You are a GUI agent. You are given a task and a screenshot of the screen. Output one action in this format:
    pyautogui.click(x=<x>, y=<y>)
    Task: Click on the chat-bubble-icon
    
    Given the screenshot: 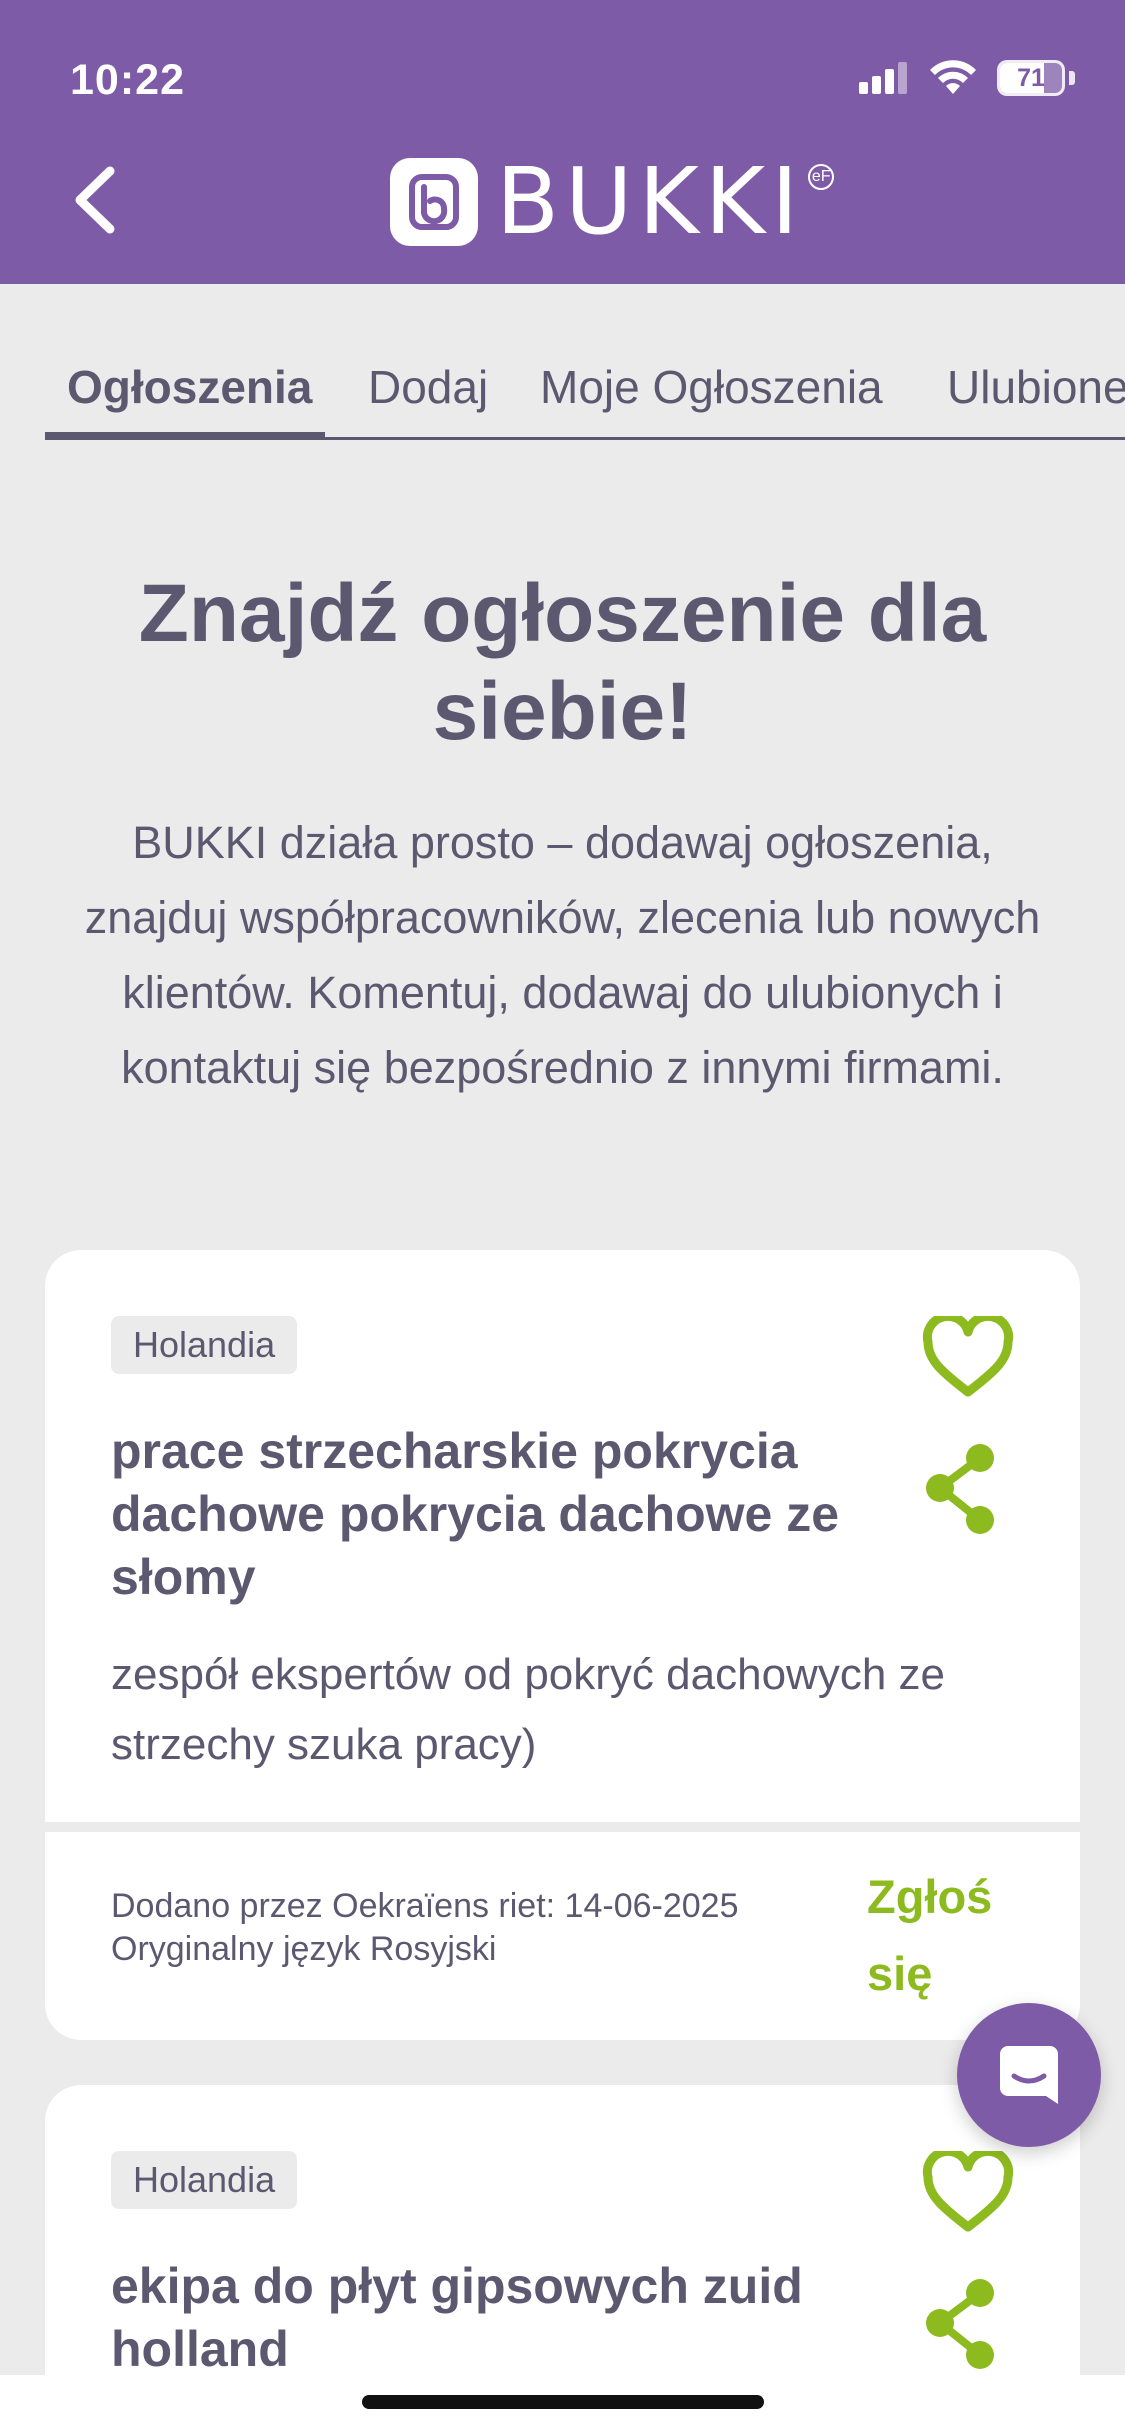 What is the action you would take?
    pyautogui.click(x=1029, y=2075)
    